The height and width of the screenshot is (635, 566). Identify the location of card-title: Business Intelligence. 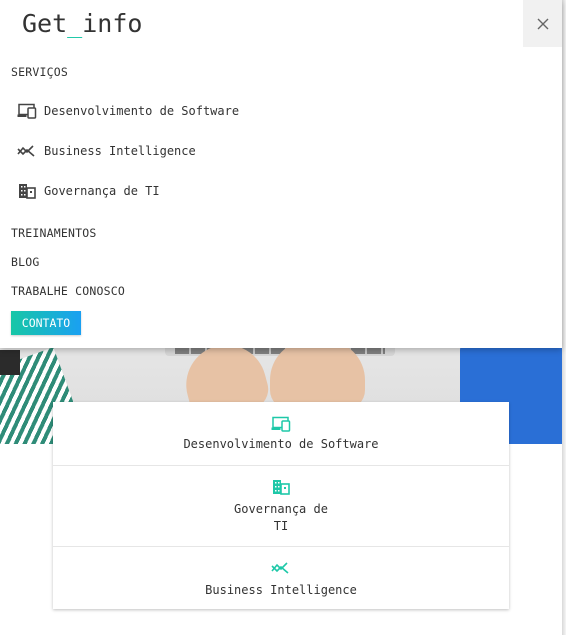
(281, 590).